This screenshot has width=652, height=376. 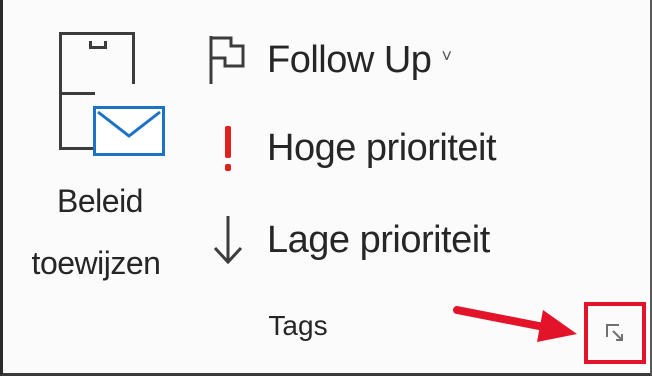 I want to click on low-importance-label: Lage prioriteit, so click(x=378, y=239).